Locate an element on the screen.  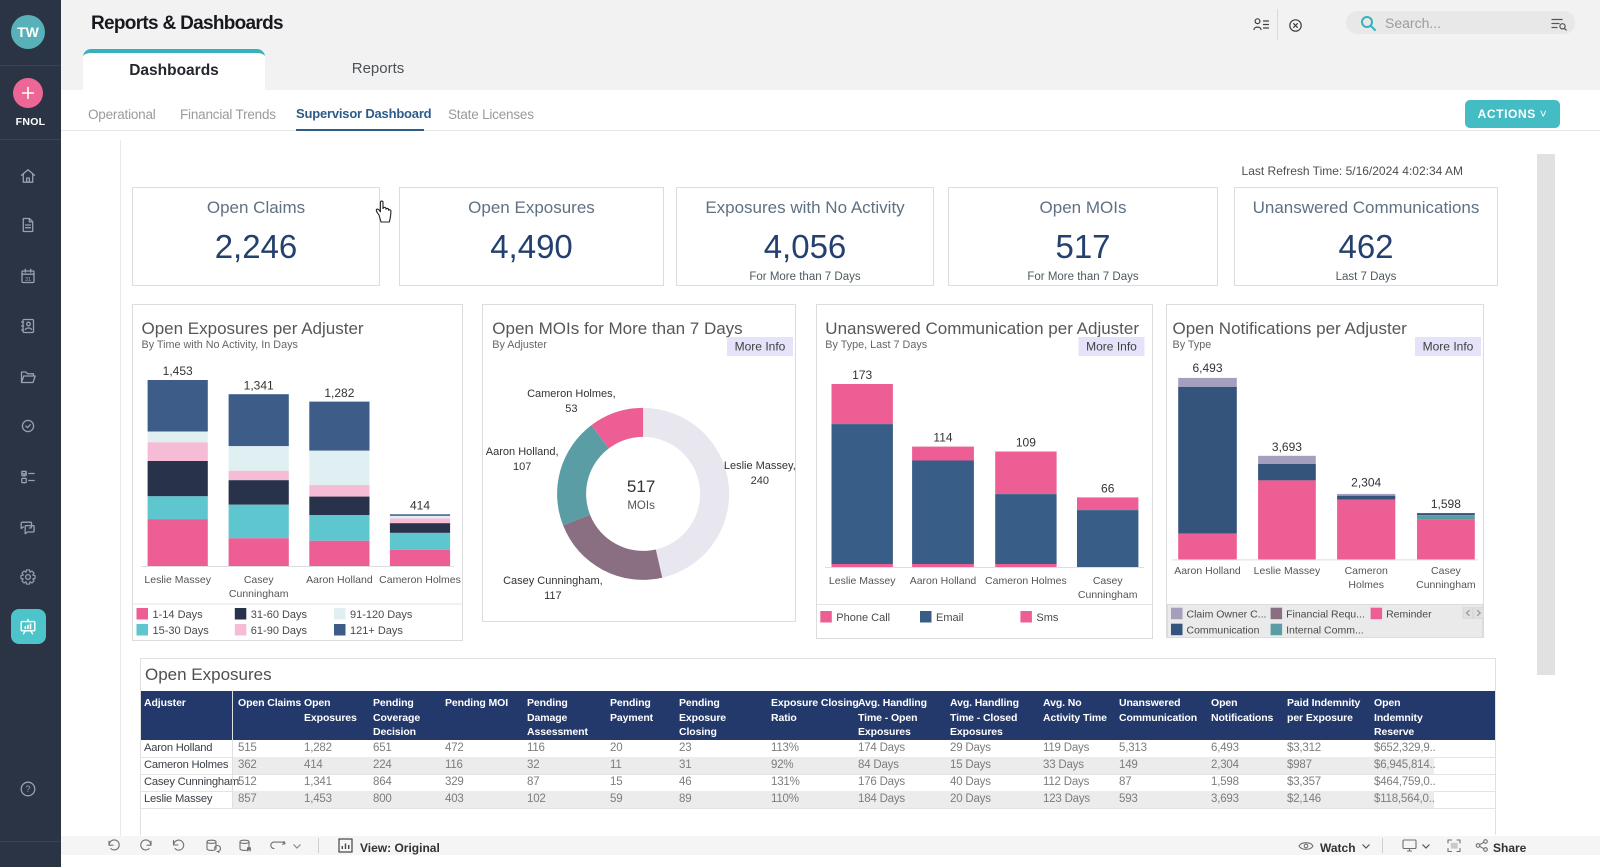
svg-text: Cameron Holmes, is located at coordinates (571, 394).